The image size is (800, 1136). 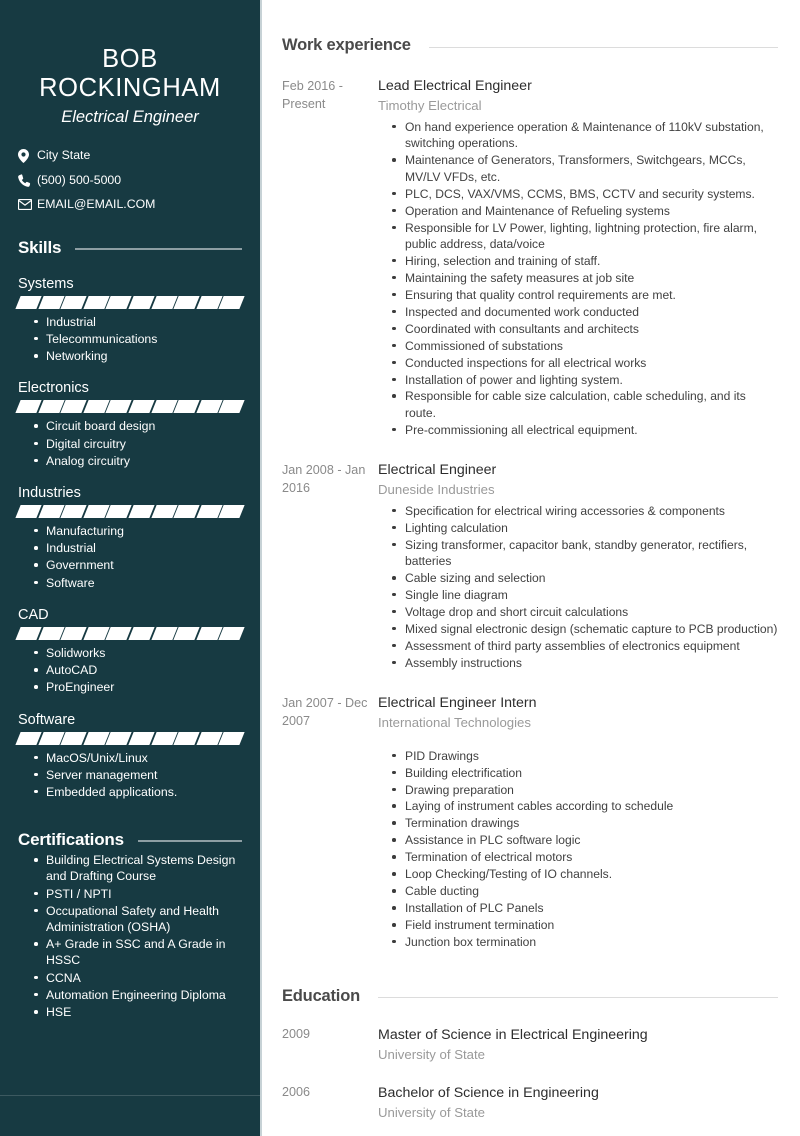 I want to click on entry-bullet: Lighting calculation, so click(x=585, y=528).